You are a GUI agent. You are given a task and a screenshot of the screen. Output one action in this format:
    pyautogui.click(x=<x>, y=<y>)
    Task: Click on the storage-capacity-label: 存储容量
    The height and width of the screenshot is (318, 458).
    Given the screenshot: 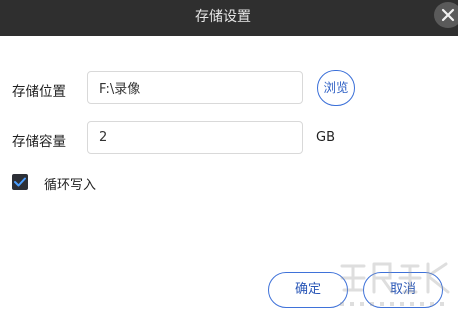 What is the action you would take?
    pyautogui.click(x=39, y=142)
    